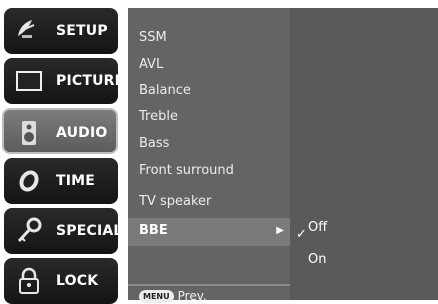 The width and height of the screenshot is (438, 304). What do you see at coordinates (29, 231) in the screenshot?
I see `key-icon` at bounding box center [29, 231].